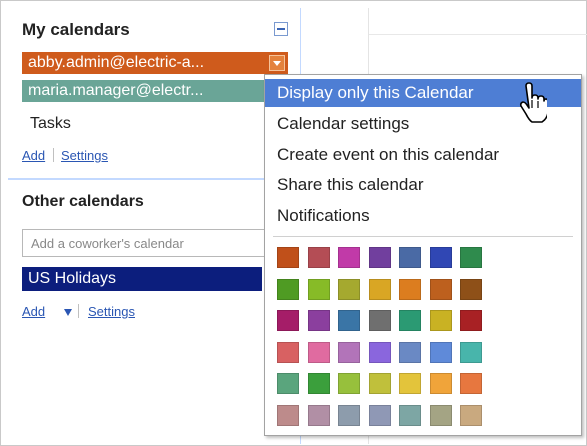 Image resolution: width=587 pixels, height=446 pixels. I want to click on add-dropdown-arrow-icon, so click(68, 312).